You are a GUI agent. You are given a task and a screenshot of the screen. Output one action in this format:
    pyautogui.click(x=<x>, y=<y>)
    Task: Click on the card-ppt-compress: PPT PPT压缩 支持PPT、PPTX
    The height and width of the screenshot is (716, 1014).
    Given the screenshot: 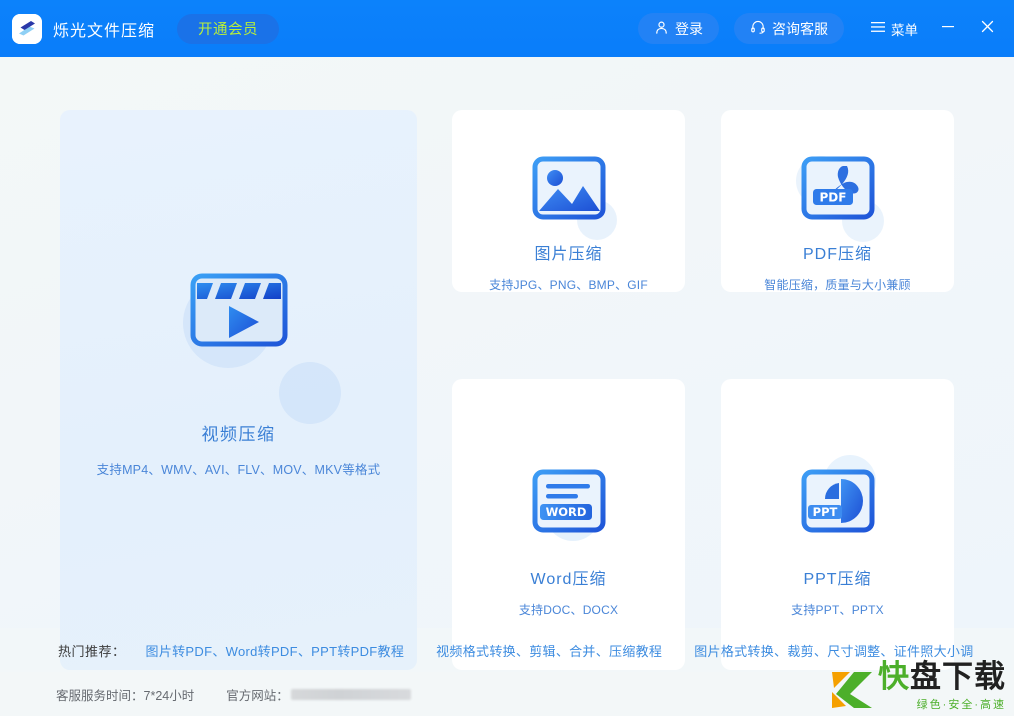 What is the action you would take?
    pyautogui.click(x=837, y=524)
    